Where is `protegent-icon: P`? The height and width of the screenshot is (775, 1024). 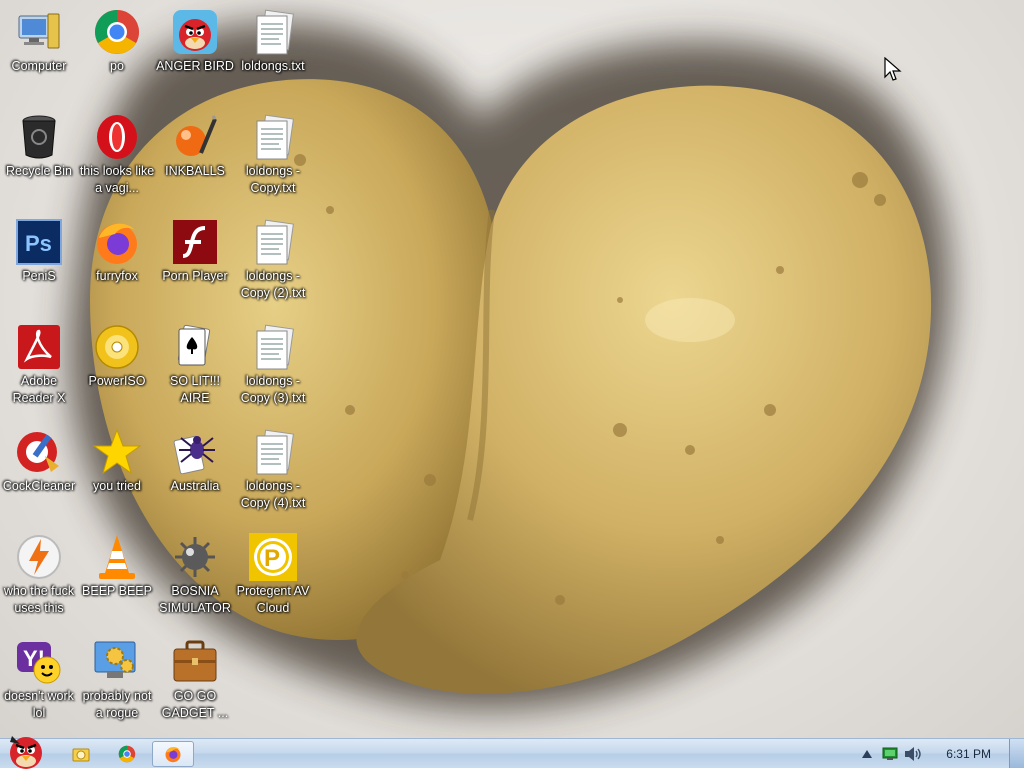 protegent-icon: P is located at coordinates (273, 557).